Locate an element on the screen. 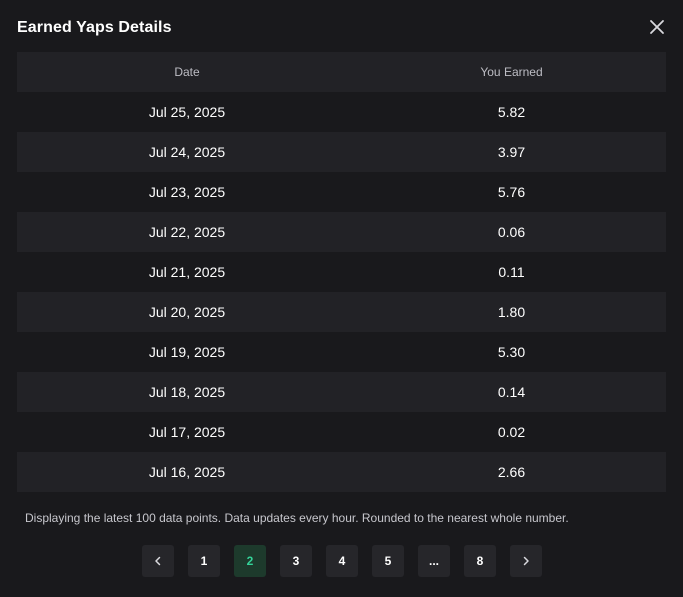 Image resolution: width=683 pixels, height=597 pixels. earned-column-header: You Earned is located at coordinates (511, 72).